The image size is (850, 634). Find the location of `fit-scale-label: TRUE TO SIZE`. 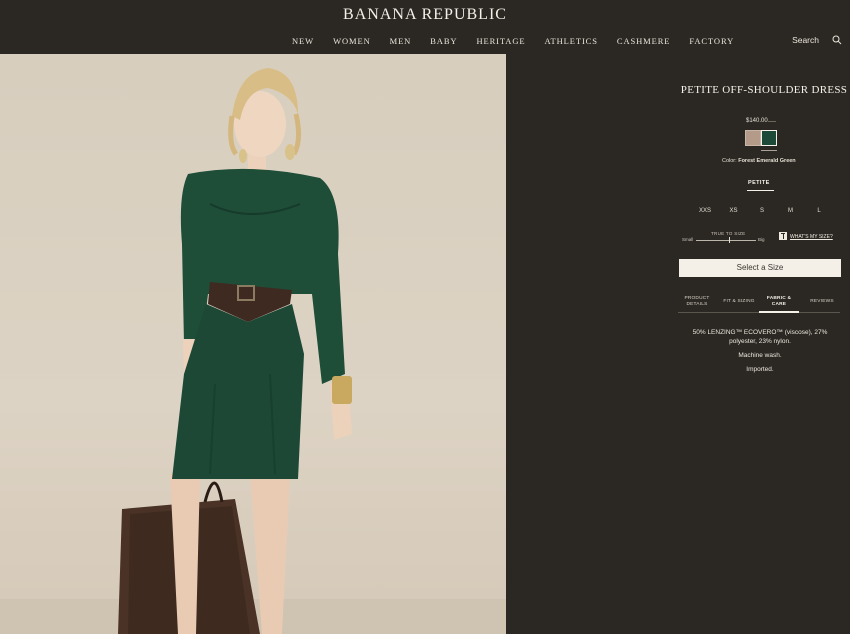

fit-scale-label: TRUE TO SIZE is located at coordinates (728, 233).